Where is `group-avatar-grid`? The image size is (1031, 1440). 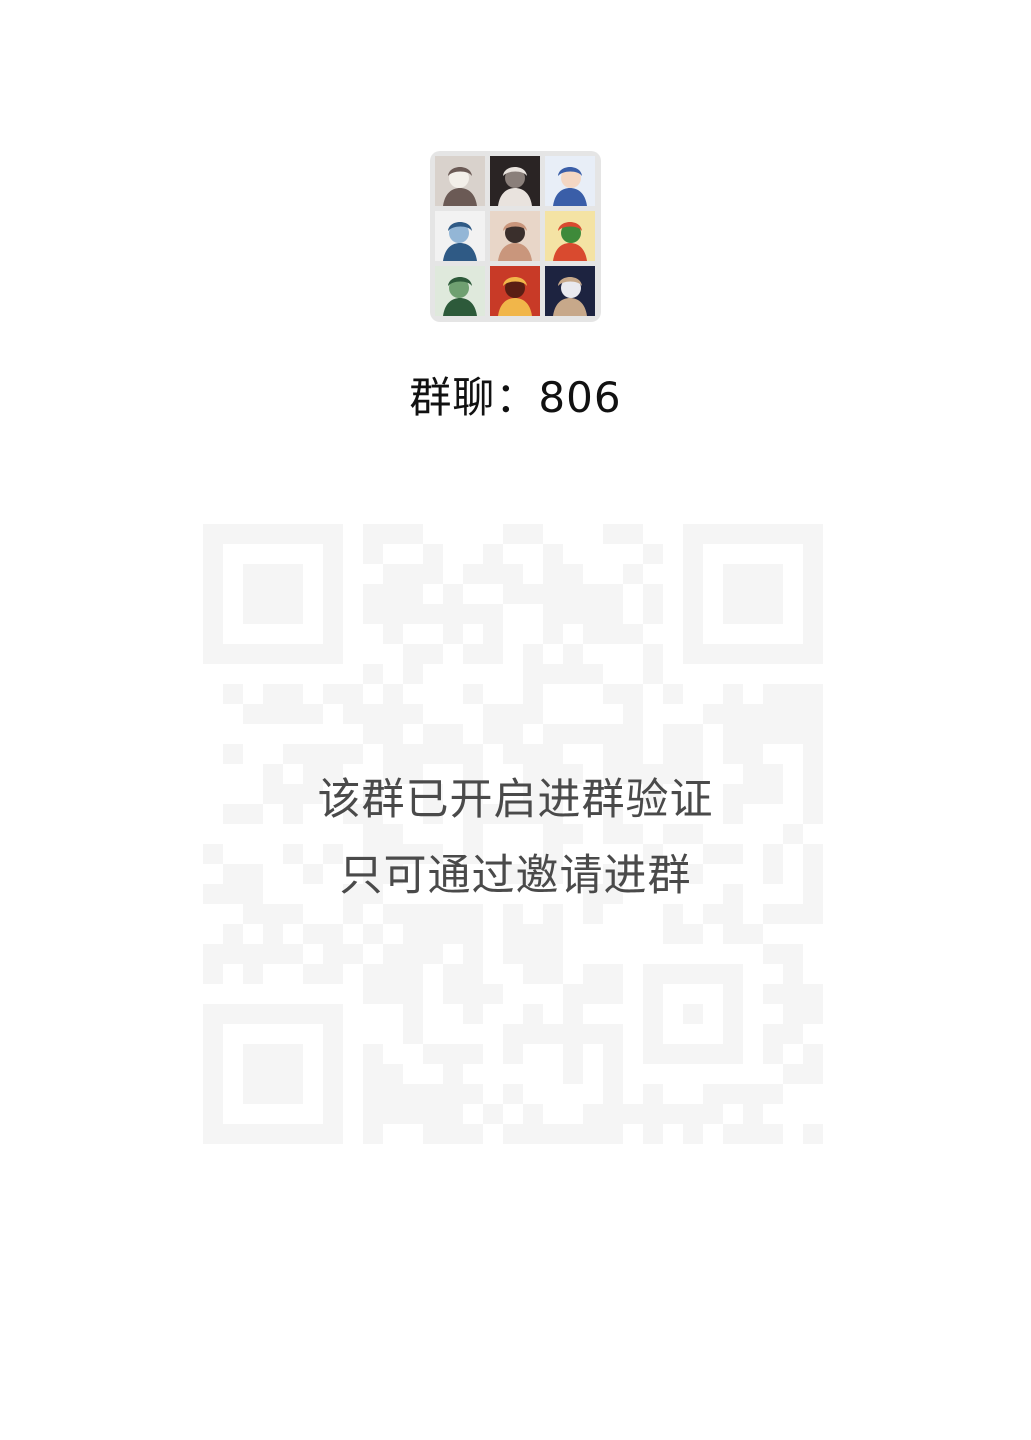
group-avatar-grid is located at coordinates (515, 236).